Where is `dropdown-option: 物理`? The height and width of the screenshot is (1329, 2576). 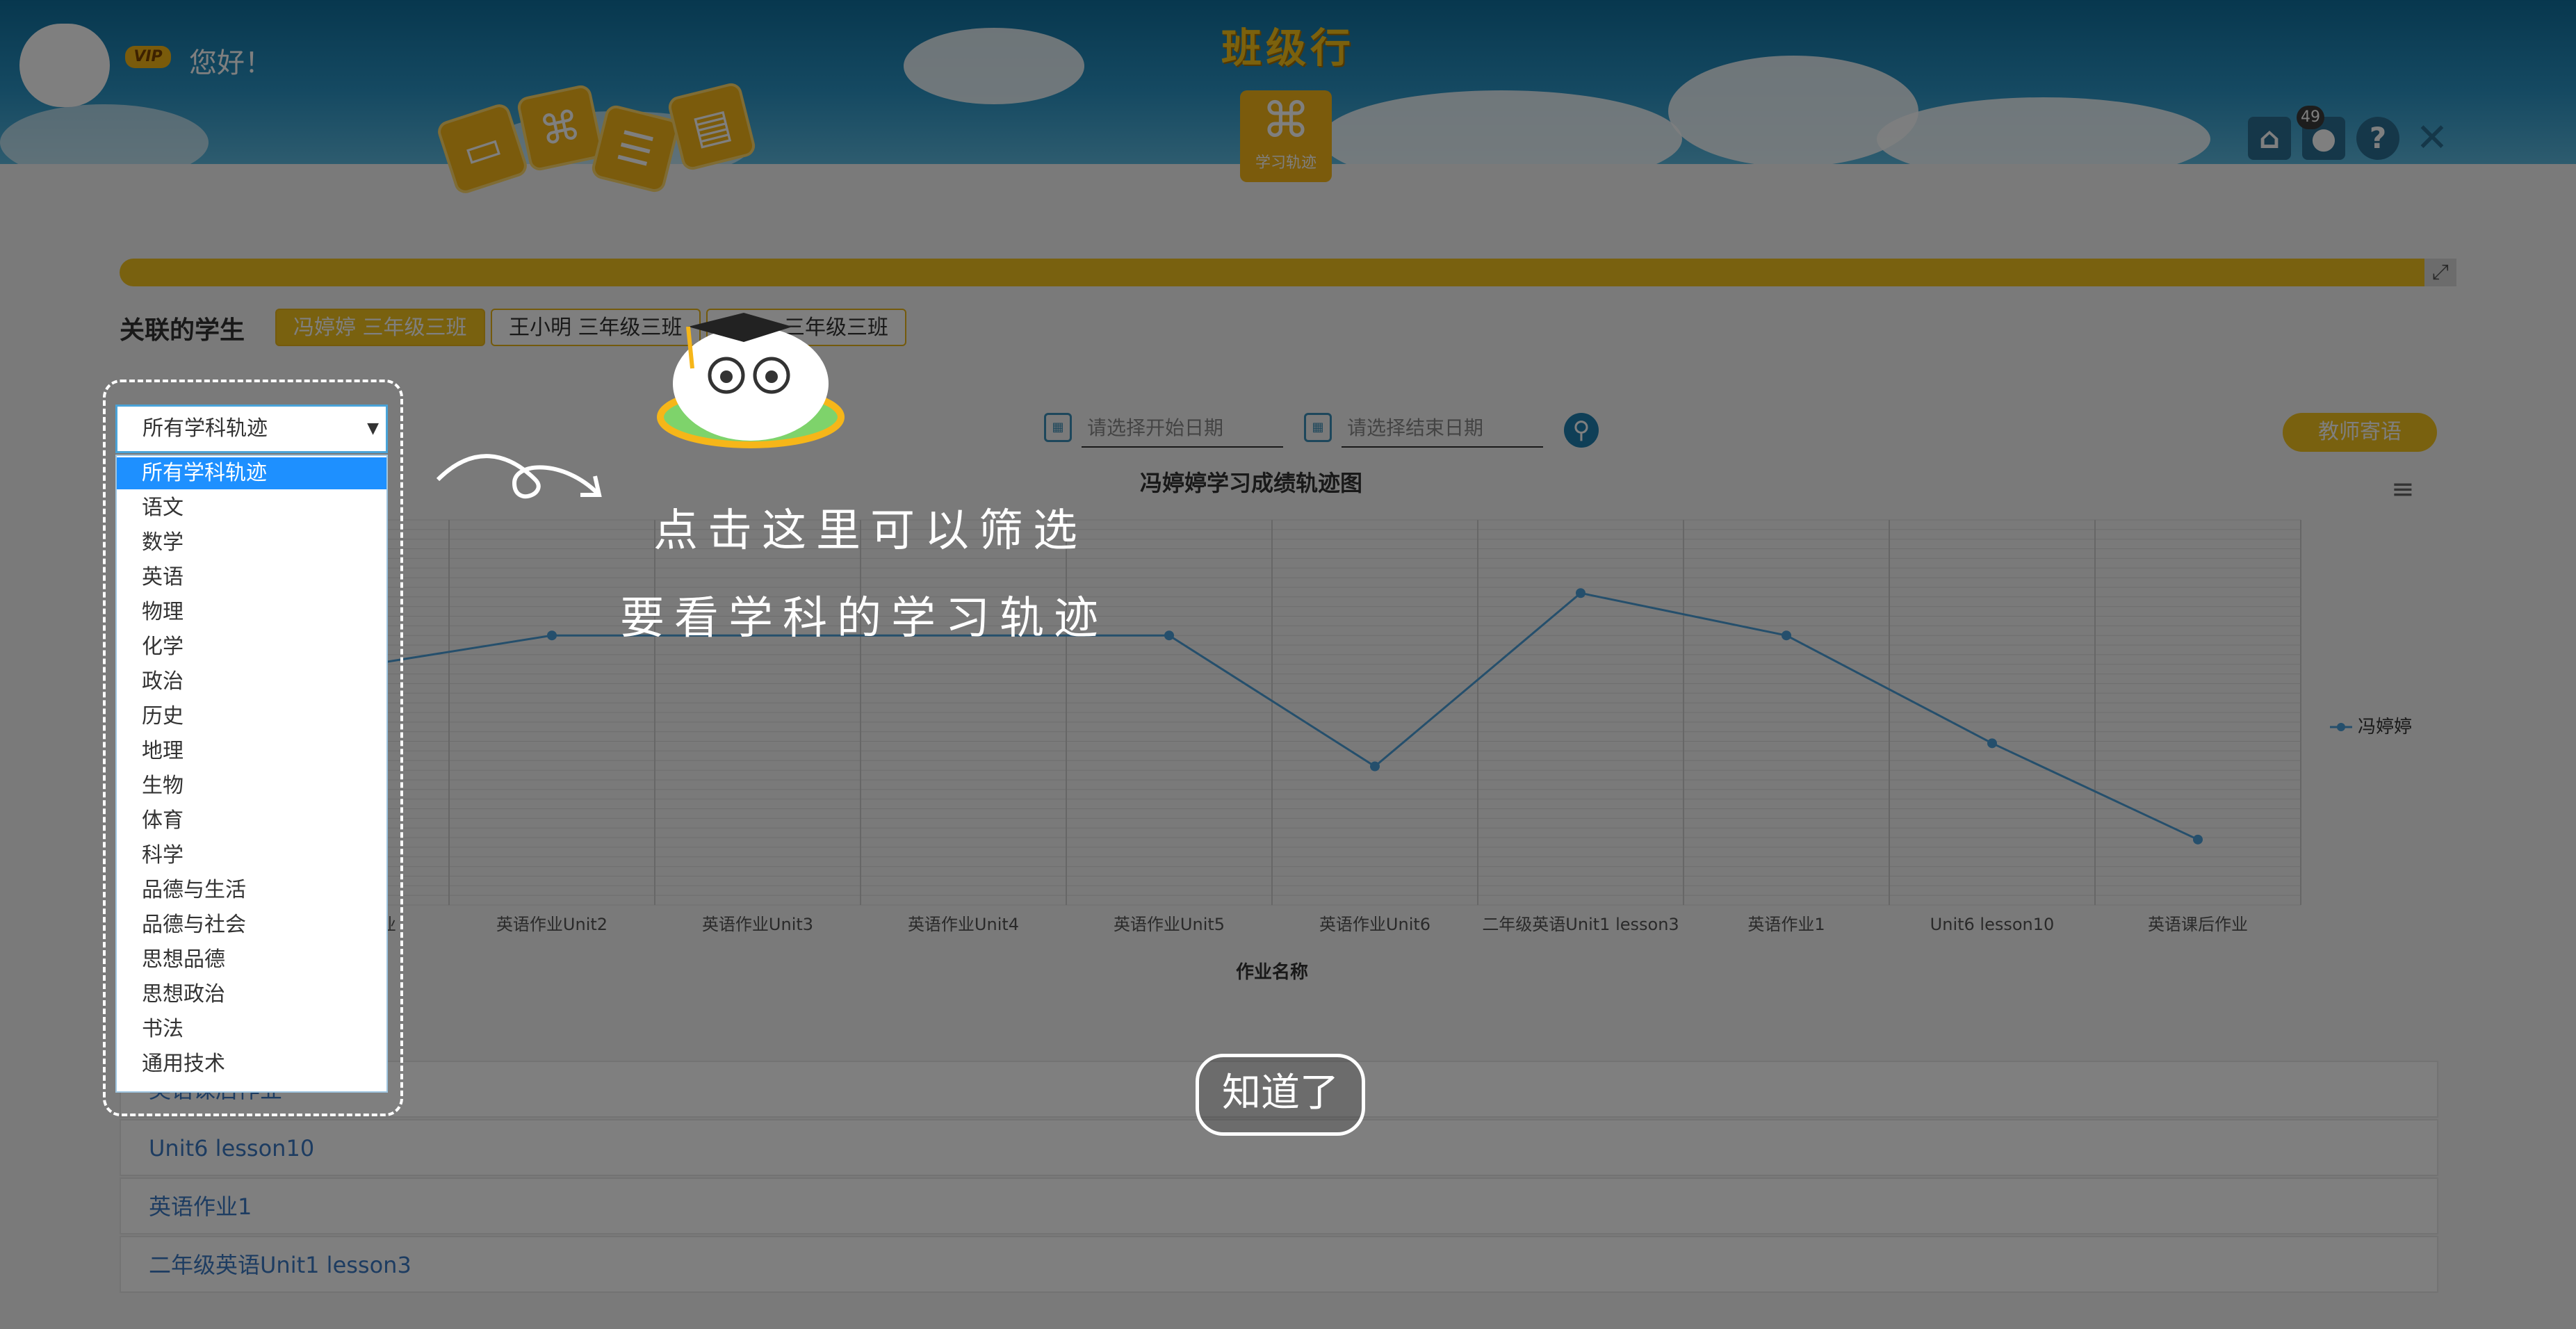 dropdown-option: 物理 is located at coordinates (251, 612).